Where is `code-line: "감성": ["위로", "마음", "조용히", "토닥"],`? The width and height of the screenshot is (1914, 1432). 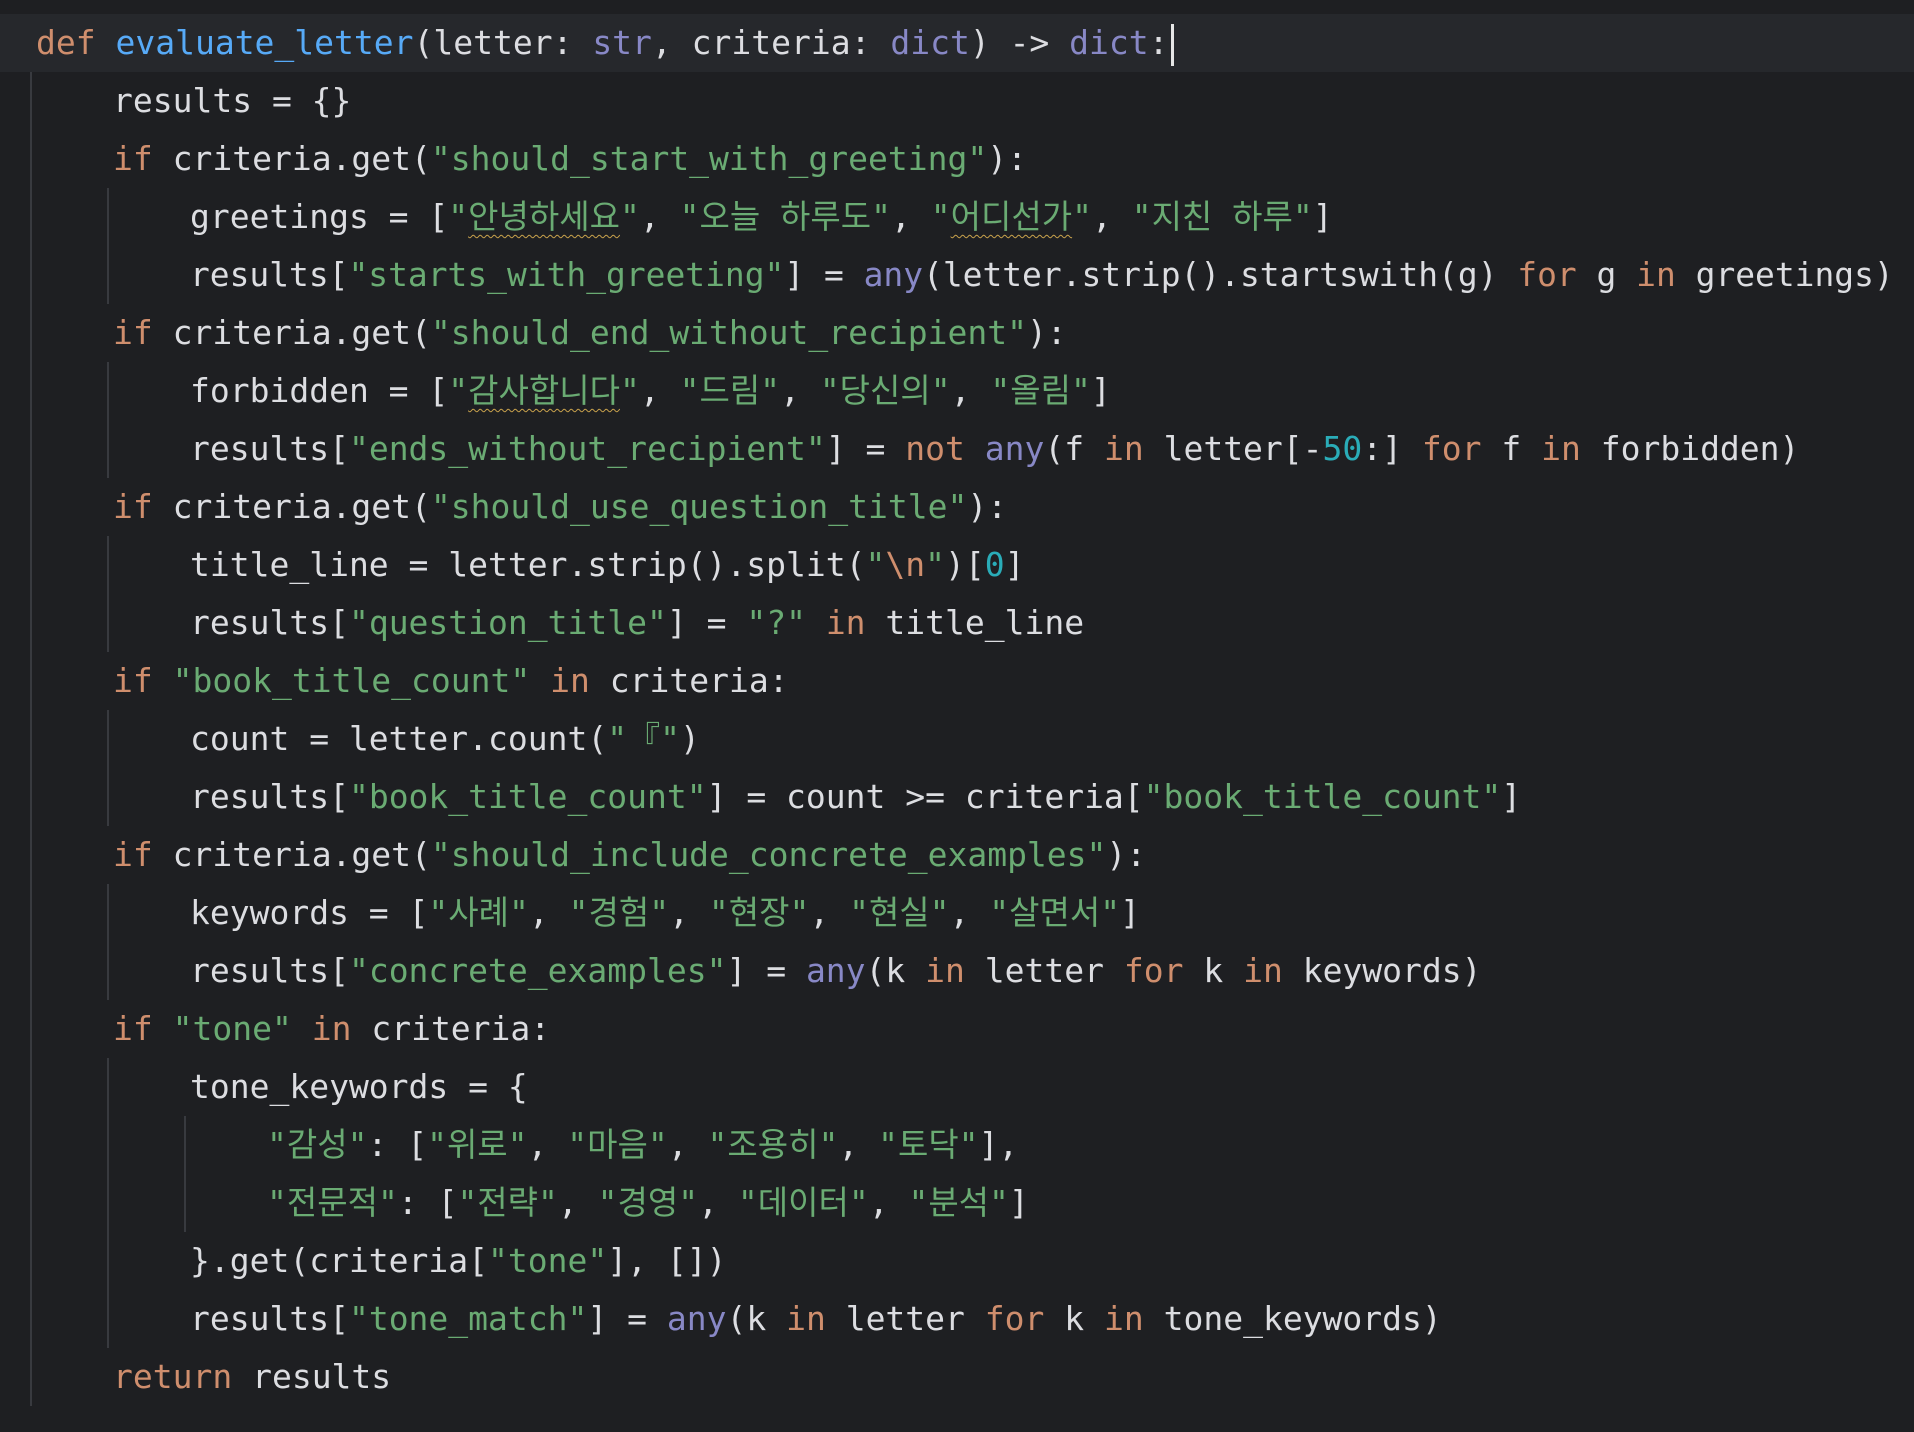
code-line: "감성": ["위로", "마음", "조용히", "토닥"], is located at coordinates (957, 1145).